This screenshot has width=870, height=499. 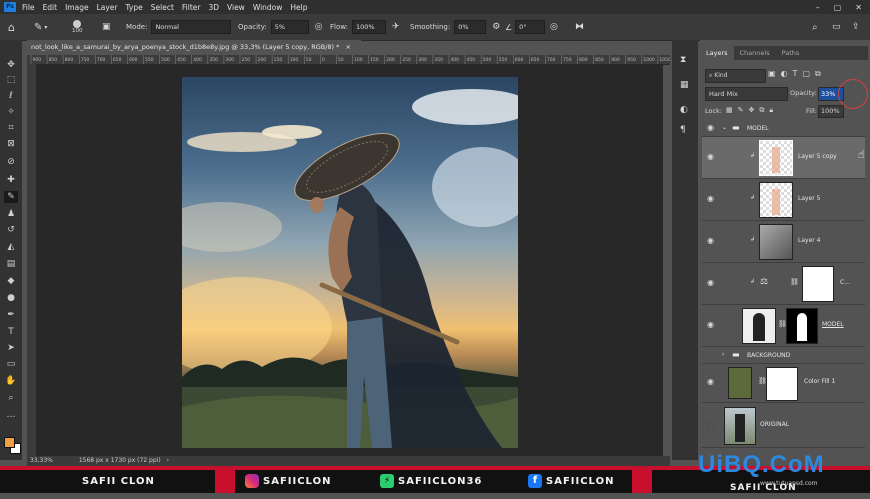 I want to click on blend-mode-select: Hard Mix, so click(x=746, y=94).